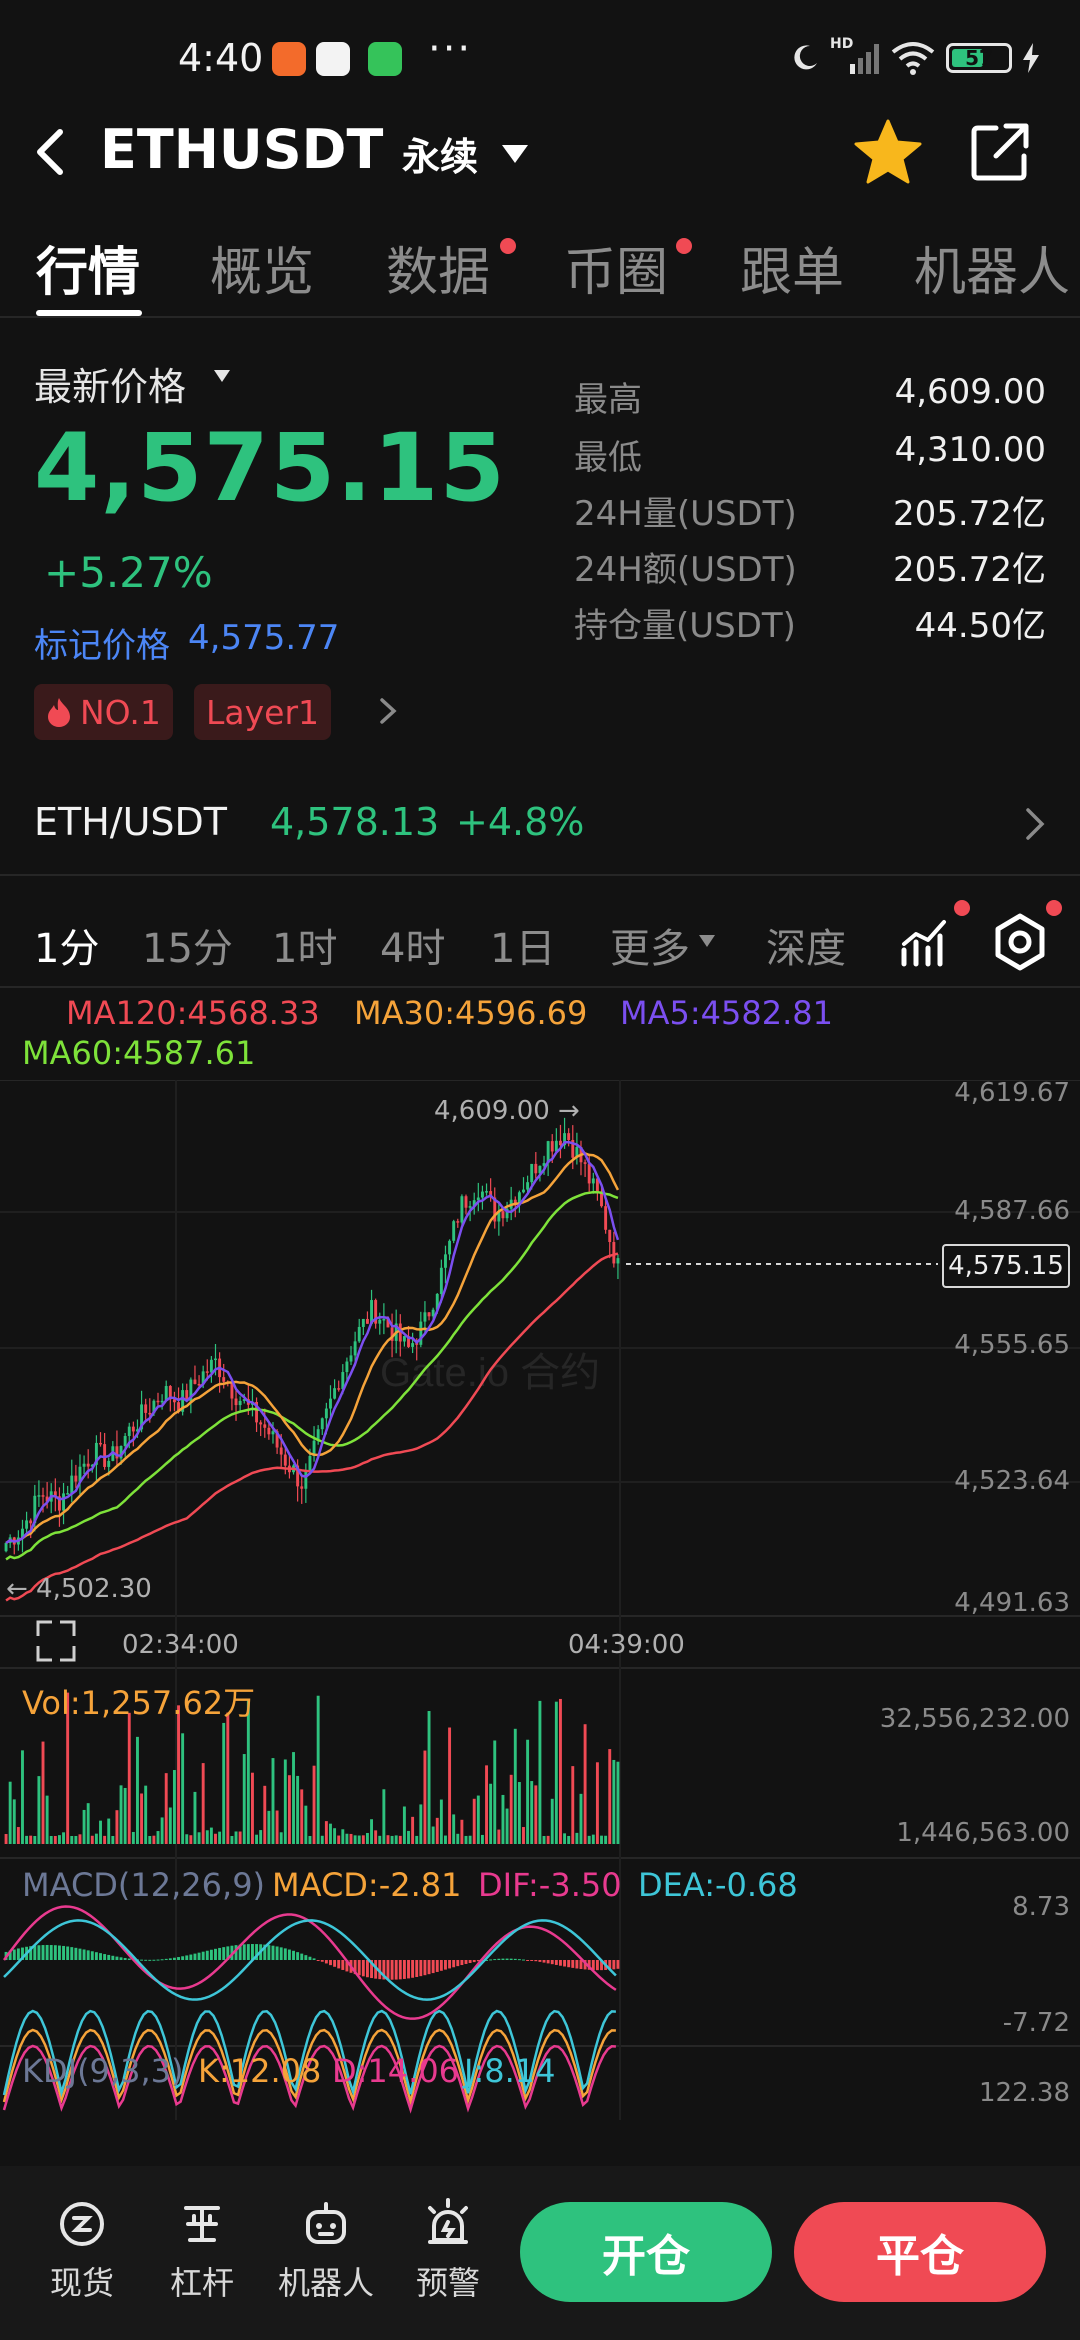 This screenshot has height=2340, width=1080. I want to click on back-icon, so click(54, 152).